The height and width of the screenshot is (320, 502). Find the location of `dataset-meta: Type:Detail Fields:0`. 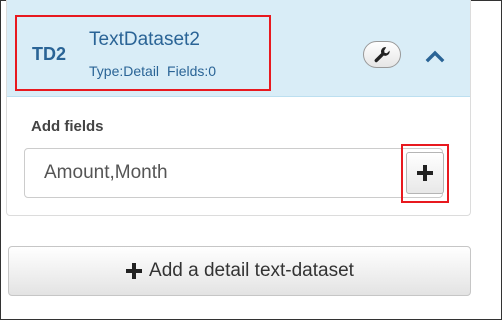

dataset-meta: Type:Detail Fields:0 is located at coordinates (152, 71).